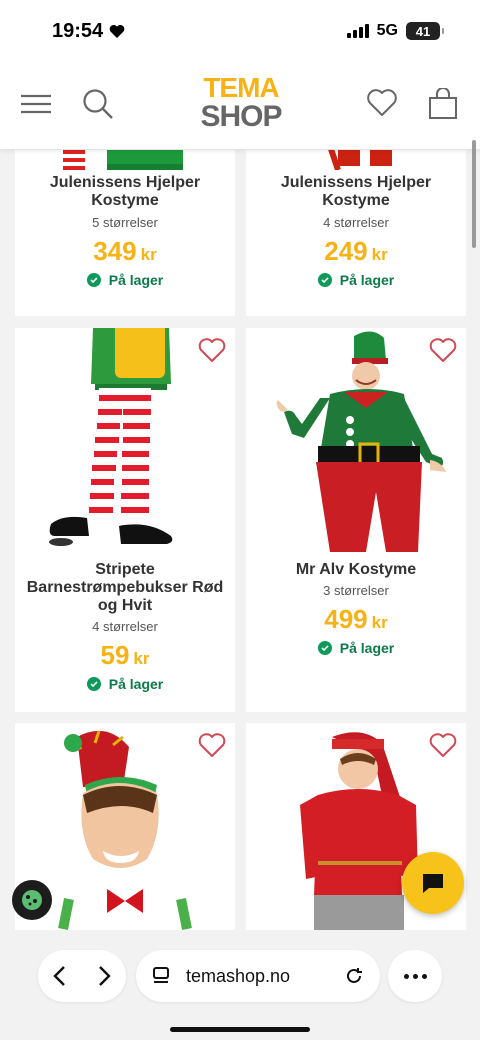  I want to click on url-text: temashop.no, so click(238, 976).